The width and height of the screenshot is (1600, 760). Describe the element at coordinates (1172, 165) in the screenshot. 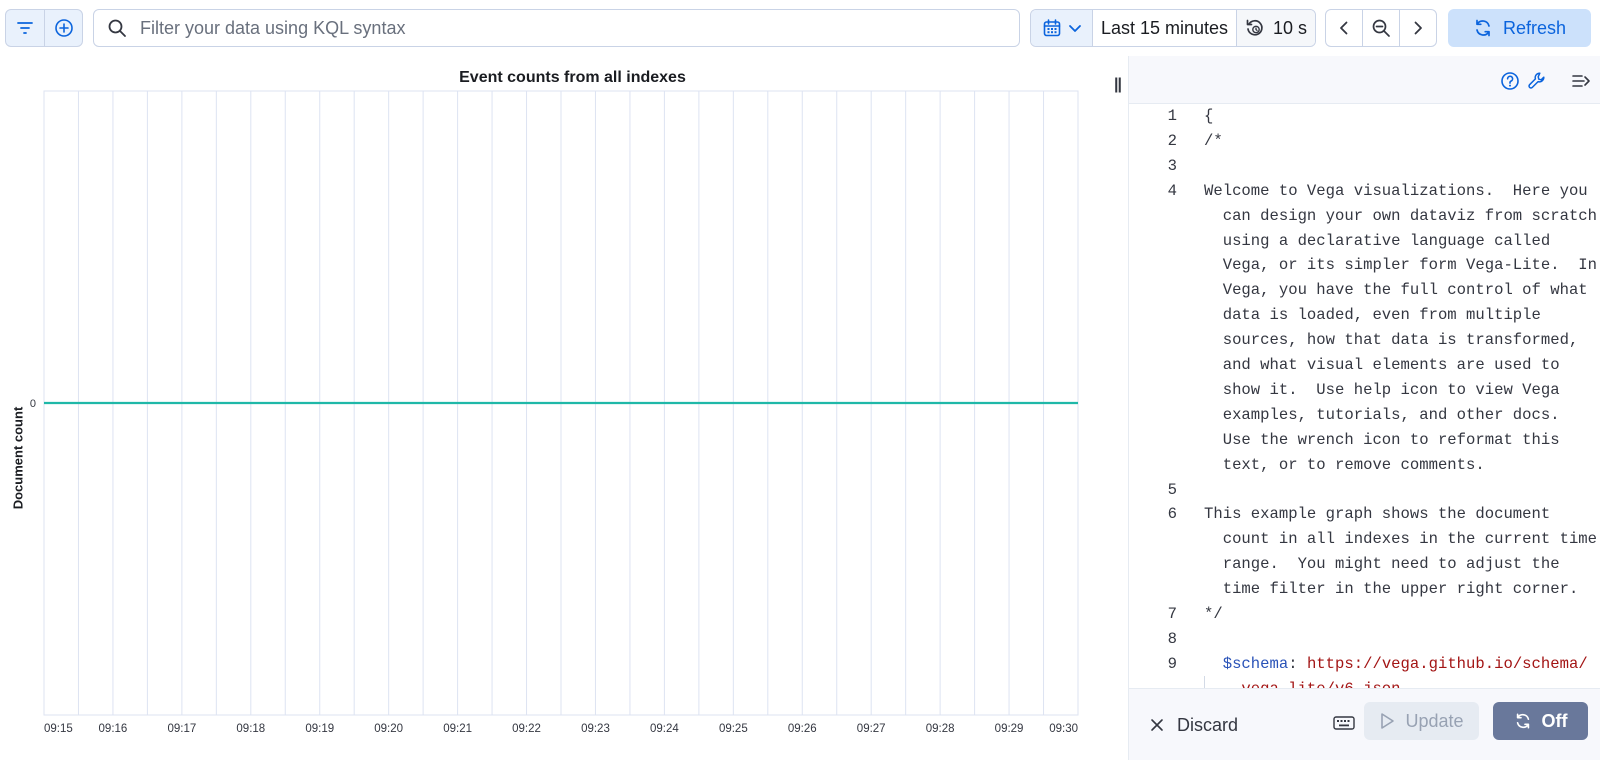

I see `line-number: 3` at that location.